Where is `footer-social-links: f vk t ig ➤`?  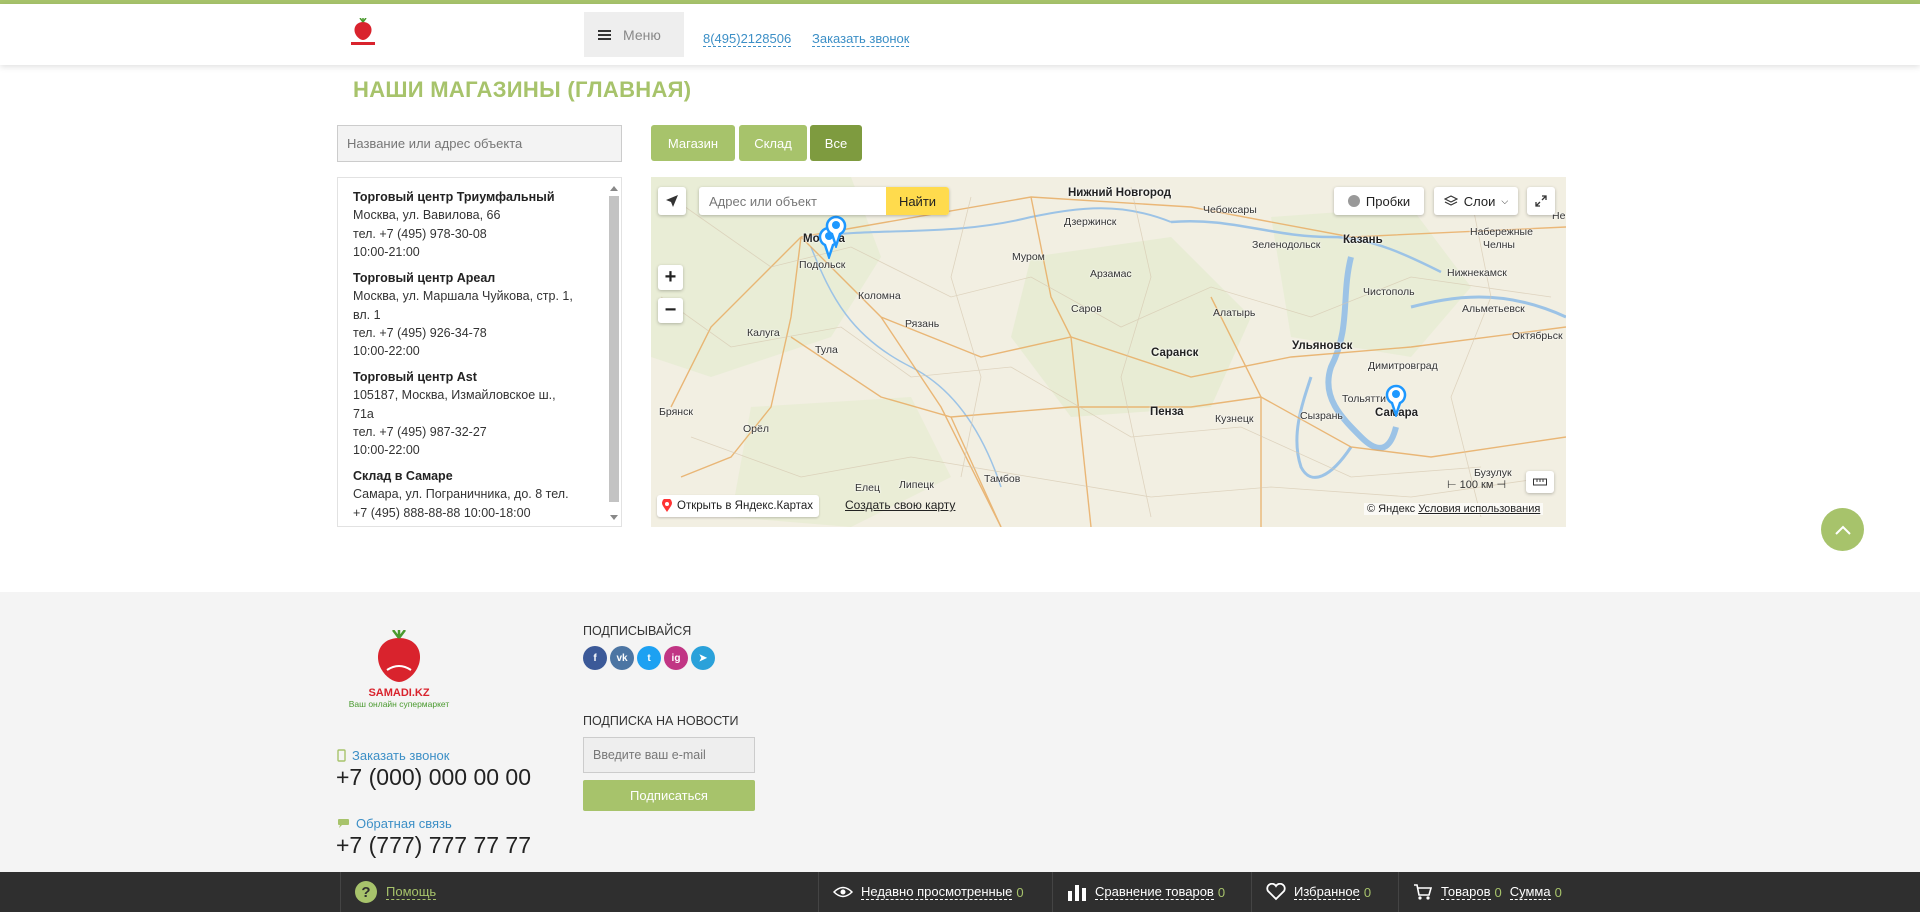 footer-social-links: f vk t ig ➤ is located at coordinates (649, 658).